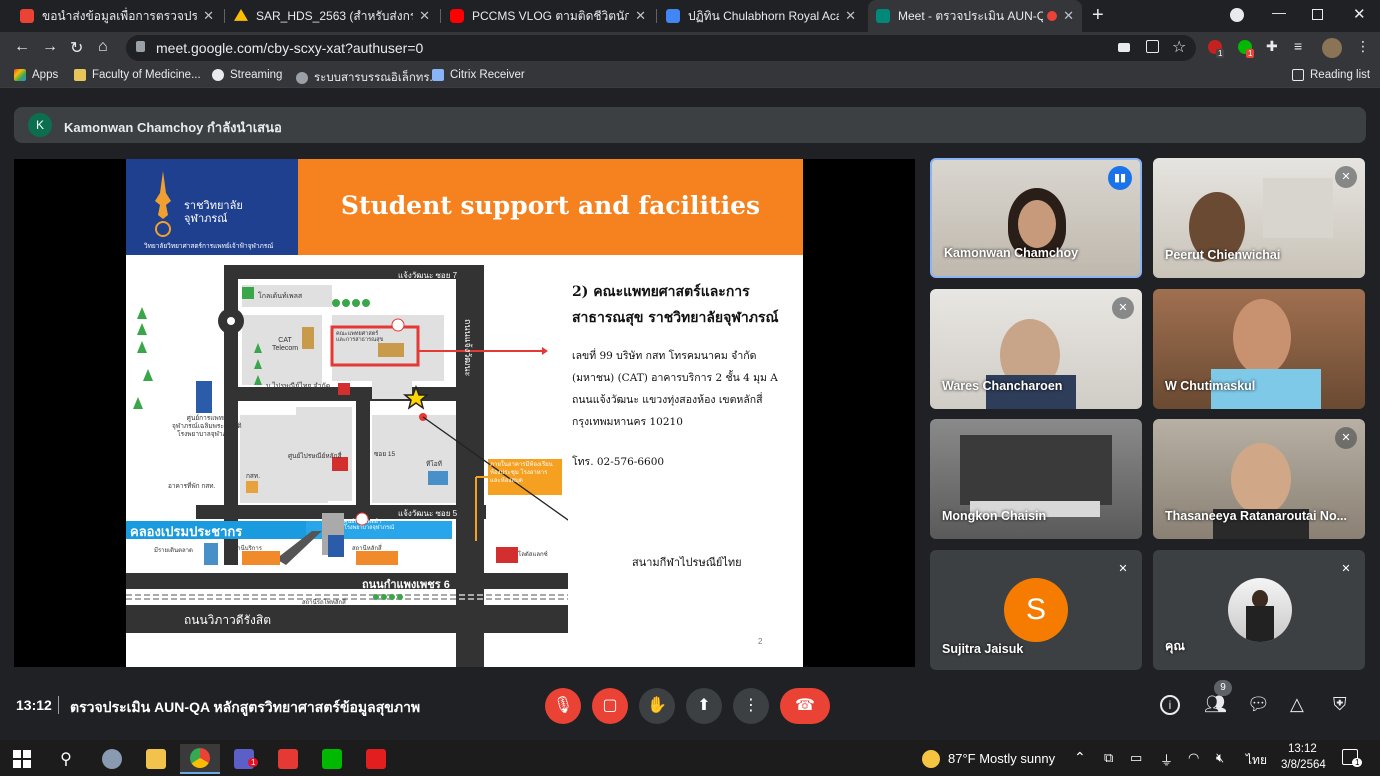 Image resolution: width=1380 pixels, height=776 pixels. Describe the element at coordinates (1193, 758) in the screenshot. I see `wifi-icon: ◠` at that location.